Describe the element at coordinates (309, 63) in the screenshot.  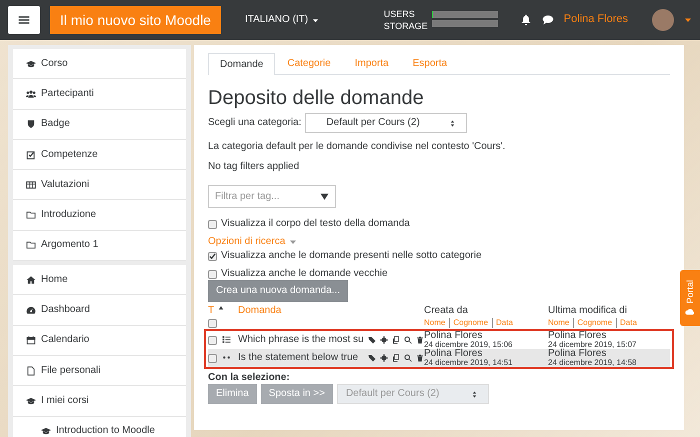
I see `tab: Categorie` at that location.